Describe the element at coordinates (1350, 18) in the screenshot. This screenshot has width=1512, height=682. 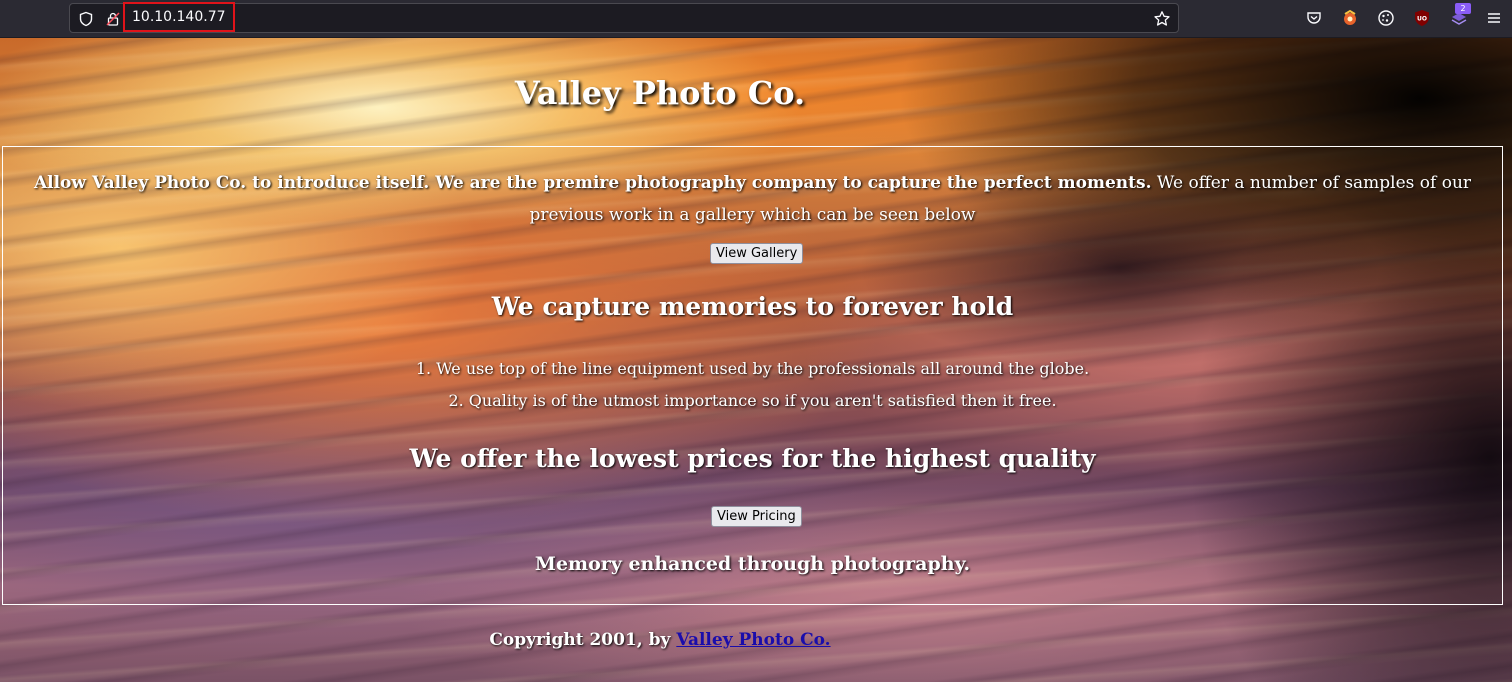
I see `extension-icon` at that location.